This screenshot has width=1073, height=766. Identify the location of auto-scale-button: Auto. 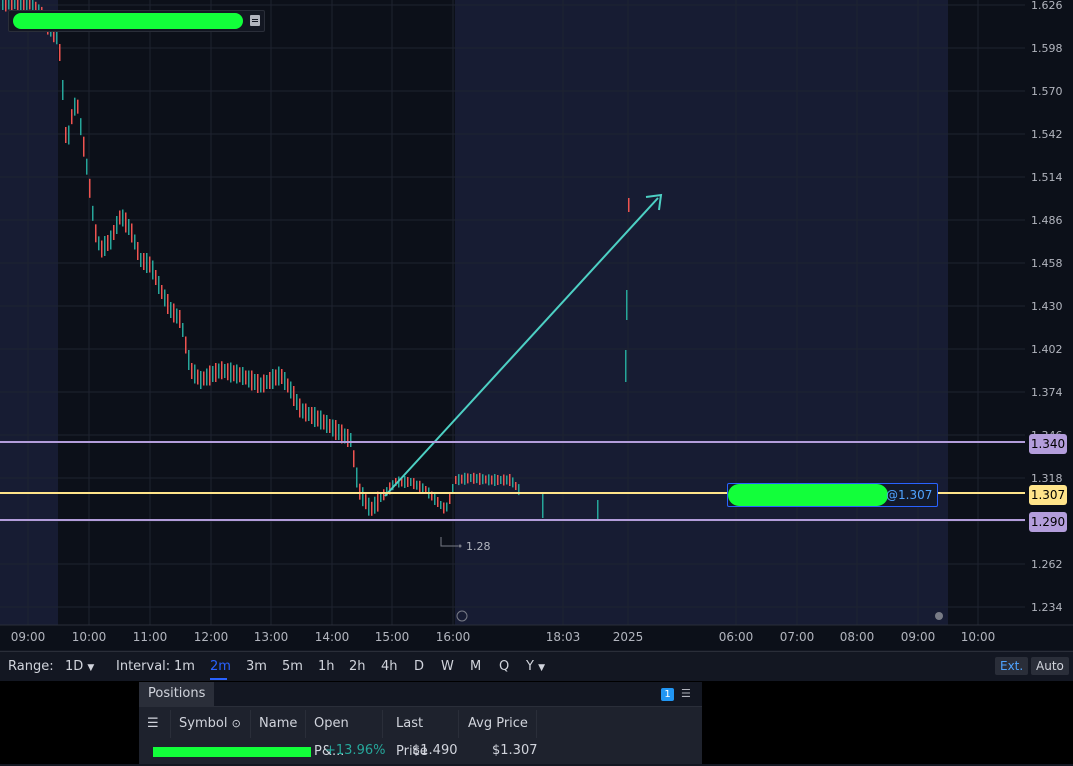
(1050, 666).